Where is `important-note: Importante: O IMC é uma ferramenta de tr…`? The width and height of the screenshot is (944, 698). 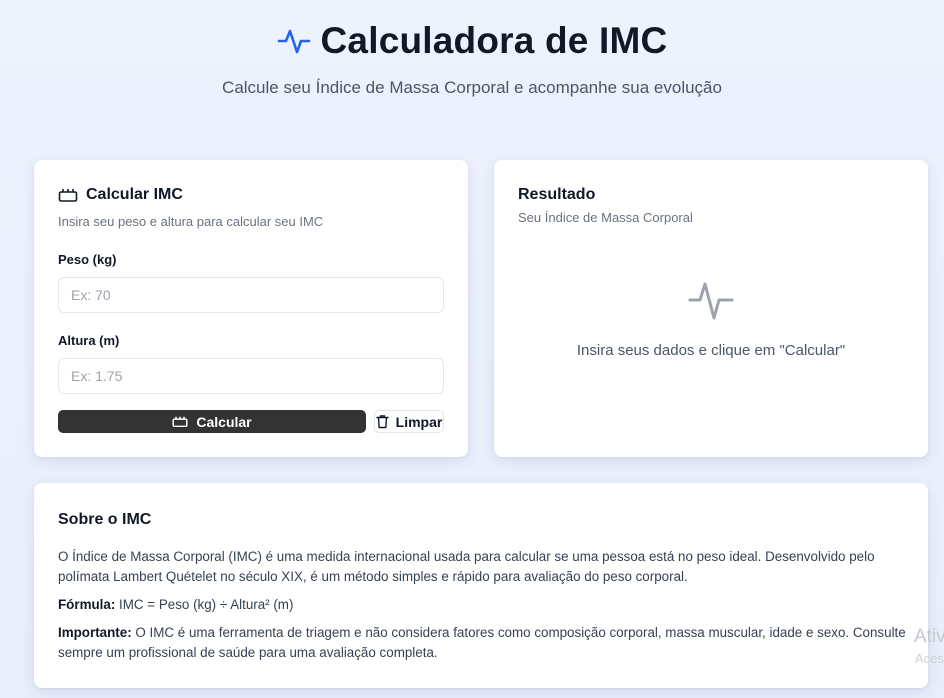 important-note: Importante: O IMC é uma ferramenta de tr… is located at coordinates (483, 643).